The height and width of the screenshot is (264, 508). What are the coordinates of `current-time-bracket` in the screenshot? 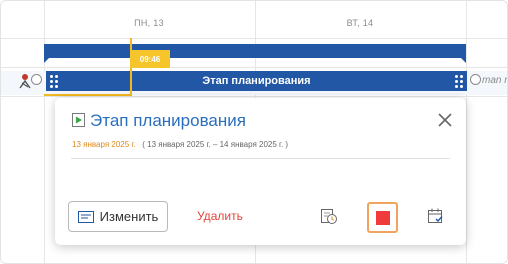 It's located at (88, 95).